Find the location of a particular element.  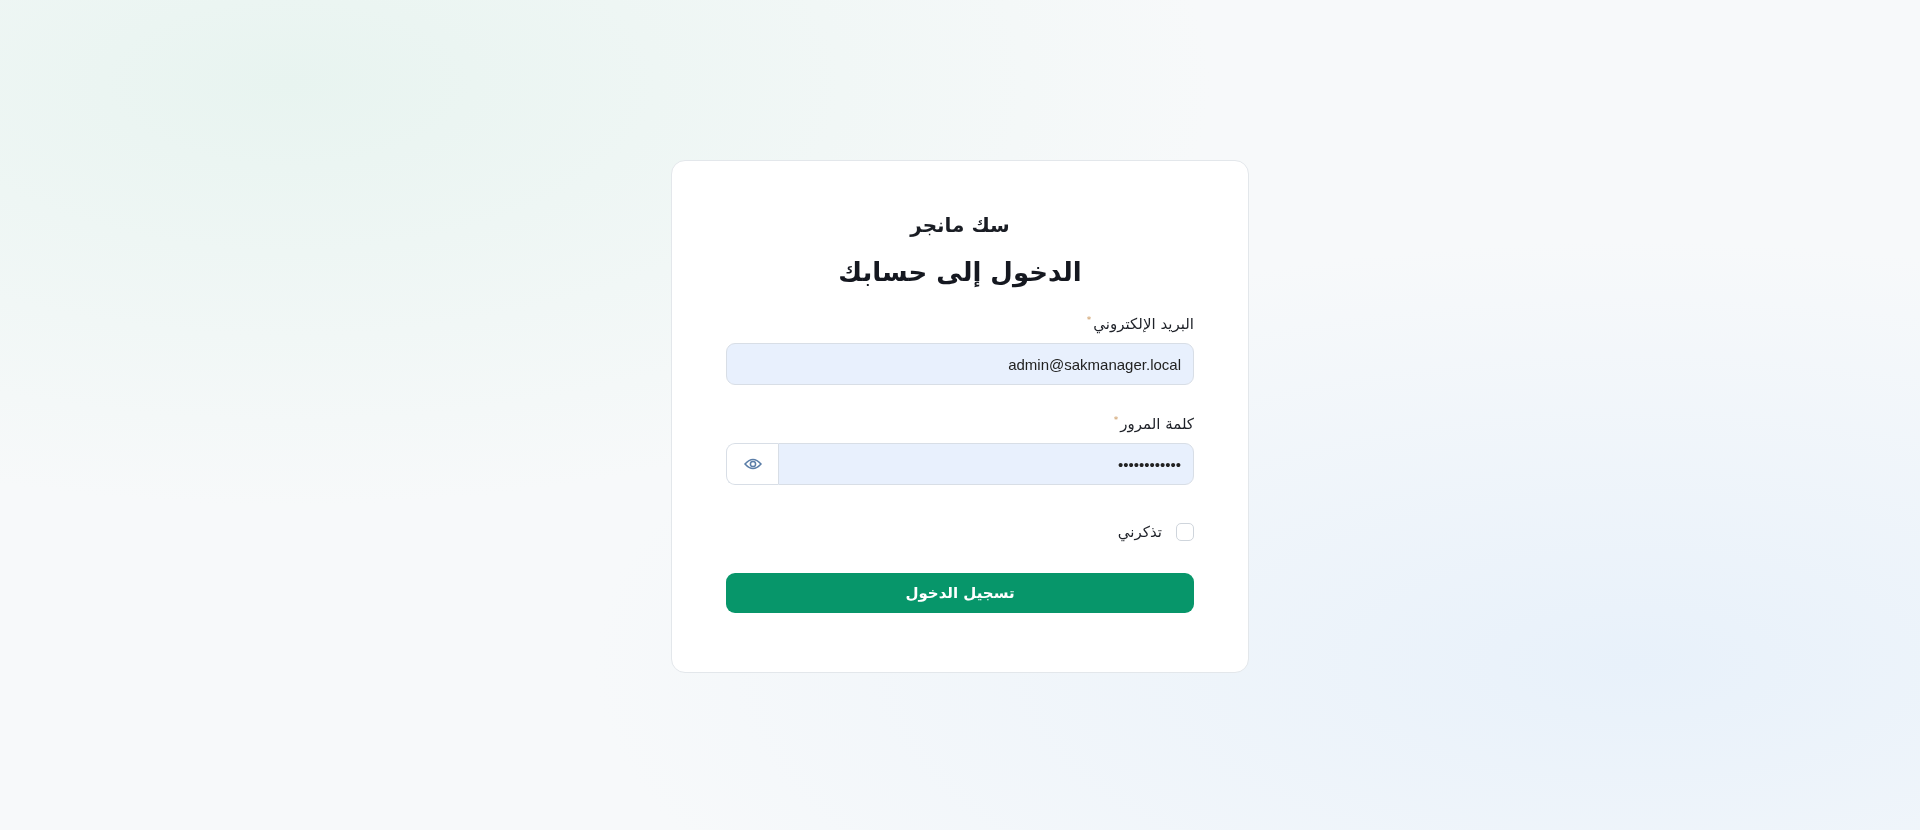

brand-name: سك مانجر is located at coordinates (959, 225).